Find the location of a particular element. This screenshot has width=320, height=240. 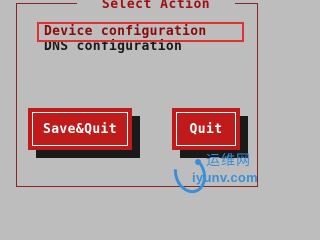

quit-button-label: Quit is located at coordinates (206, 129).